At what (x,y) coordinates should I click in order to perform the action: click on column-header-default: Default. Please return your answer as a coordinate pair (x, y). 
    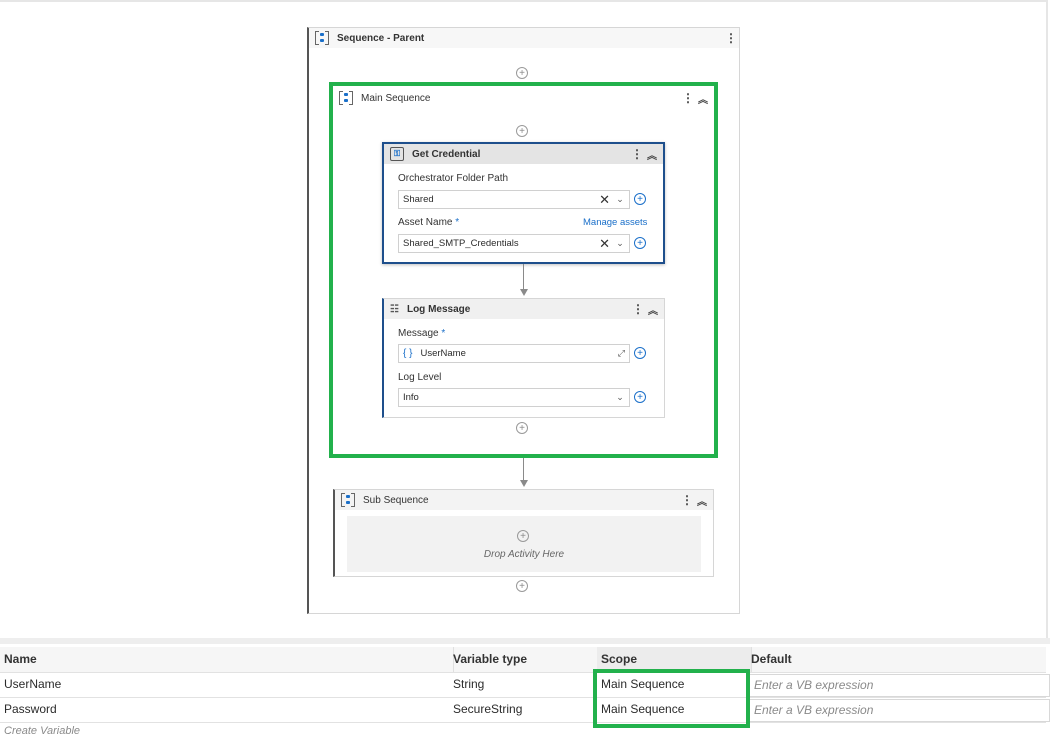
    Looking at the image, I should click on (898, 659).